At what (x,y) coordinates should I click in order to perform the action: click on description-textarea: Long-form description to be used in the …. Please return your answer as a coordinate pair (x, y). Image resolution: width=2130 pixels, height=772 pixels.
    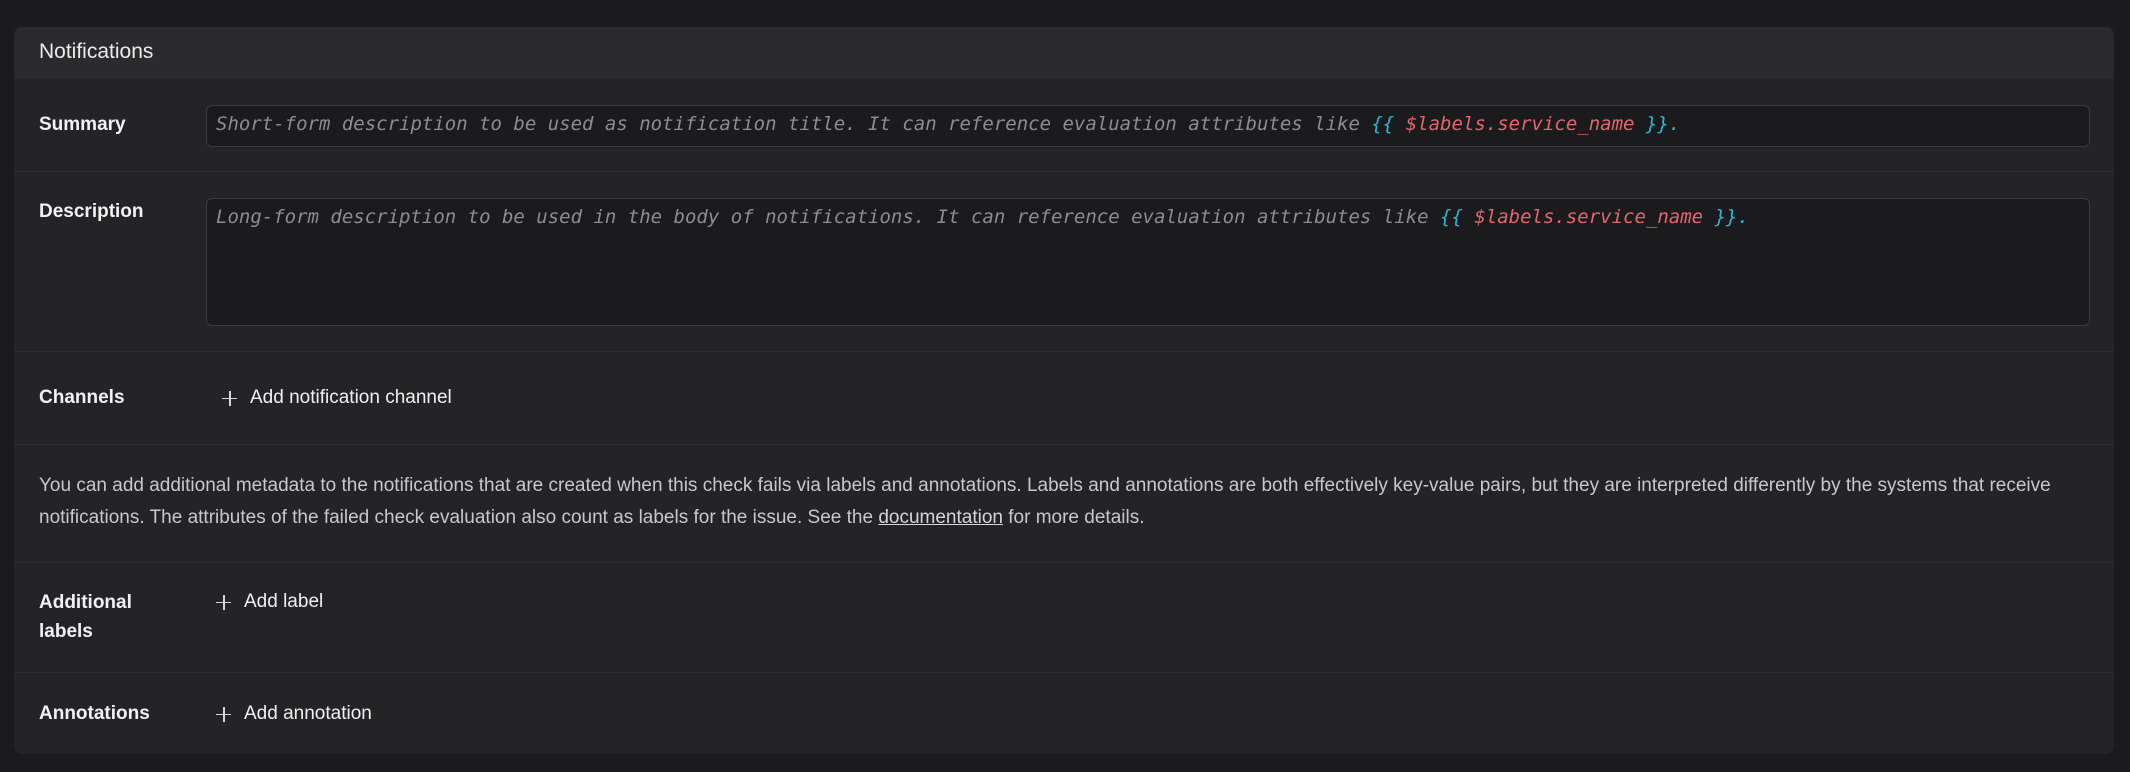
    Looking at the image, I should click on (1148, 262).